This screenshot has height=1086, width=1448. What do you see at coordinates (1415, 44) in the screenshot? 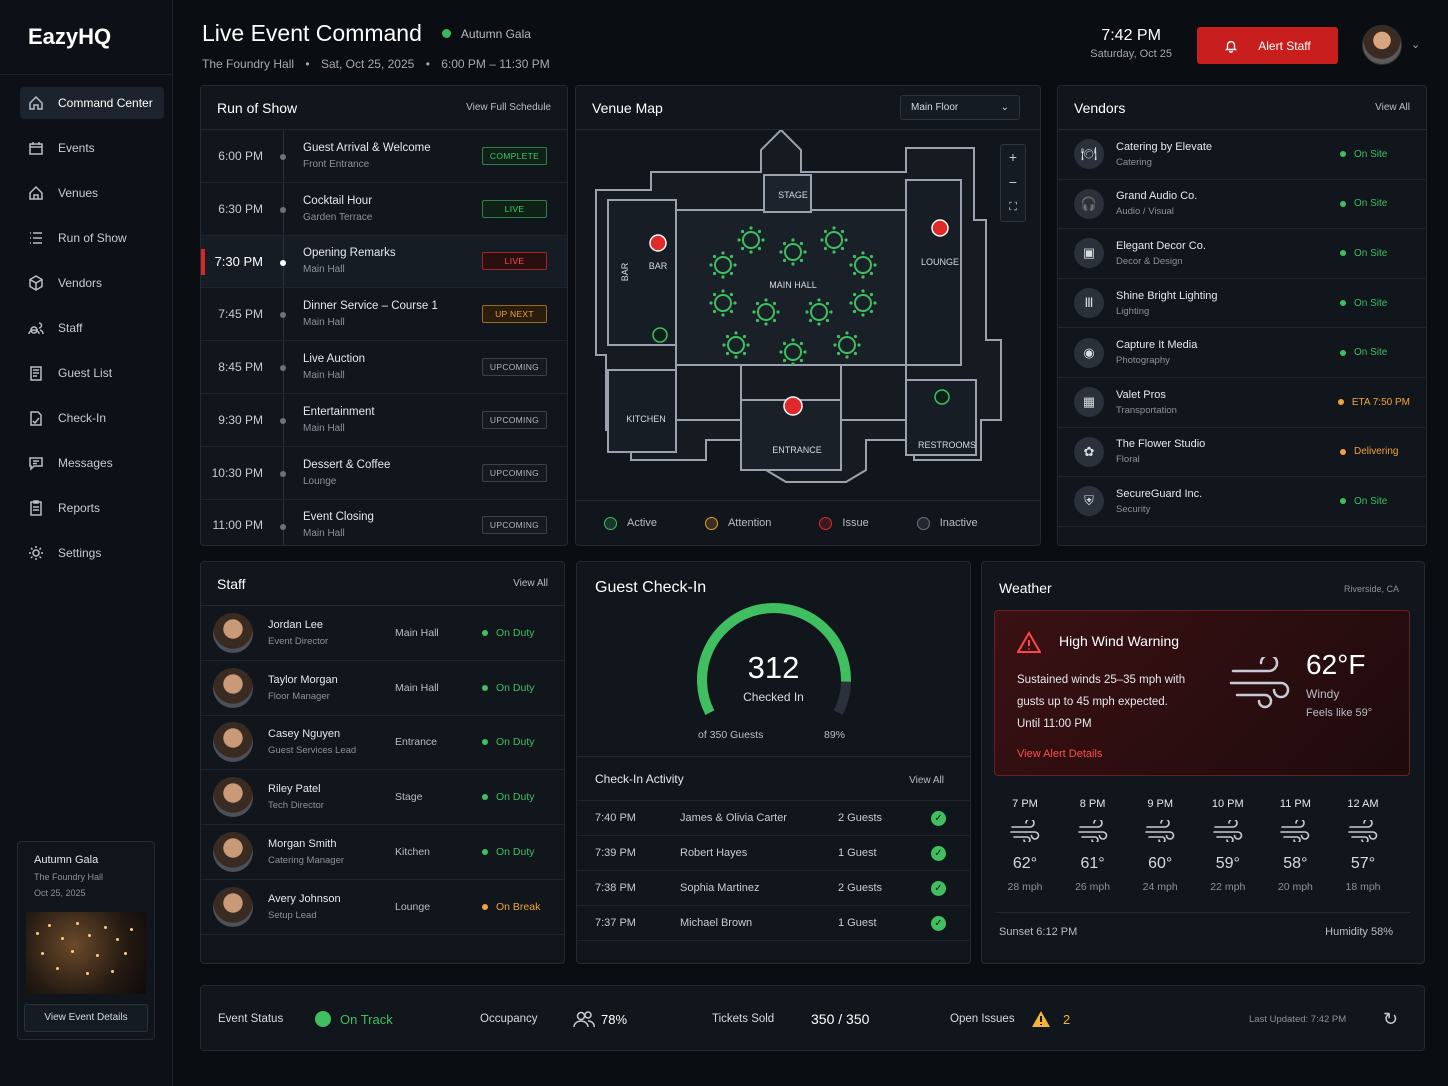
I see `chevron-down-icon: ⌄` at bounding box center [1415, 44].